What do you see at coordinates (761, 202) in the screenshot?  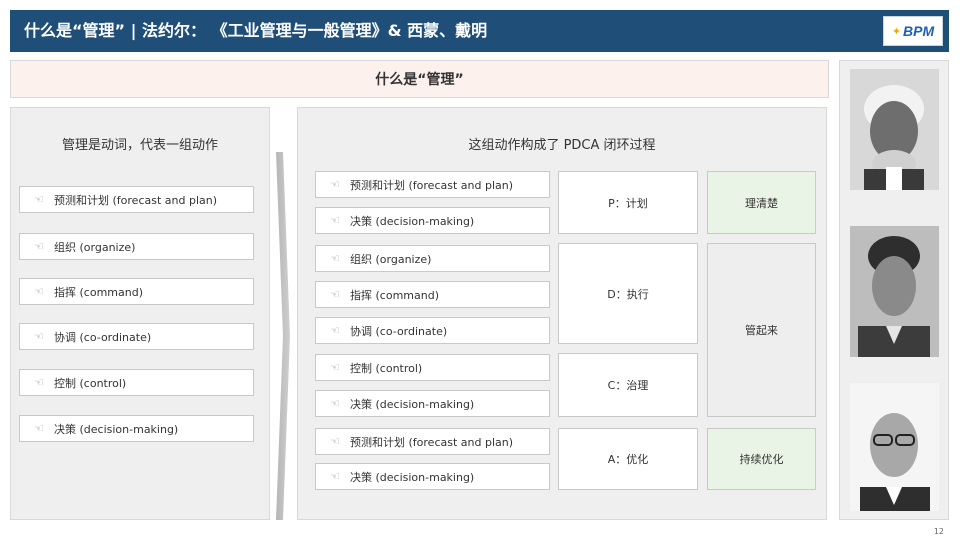 I see `result-clarify: 理清楚` at bounding box center [761, 202].